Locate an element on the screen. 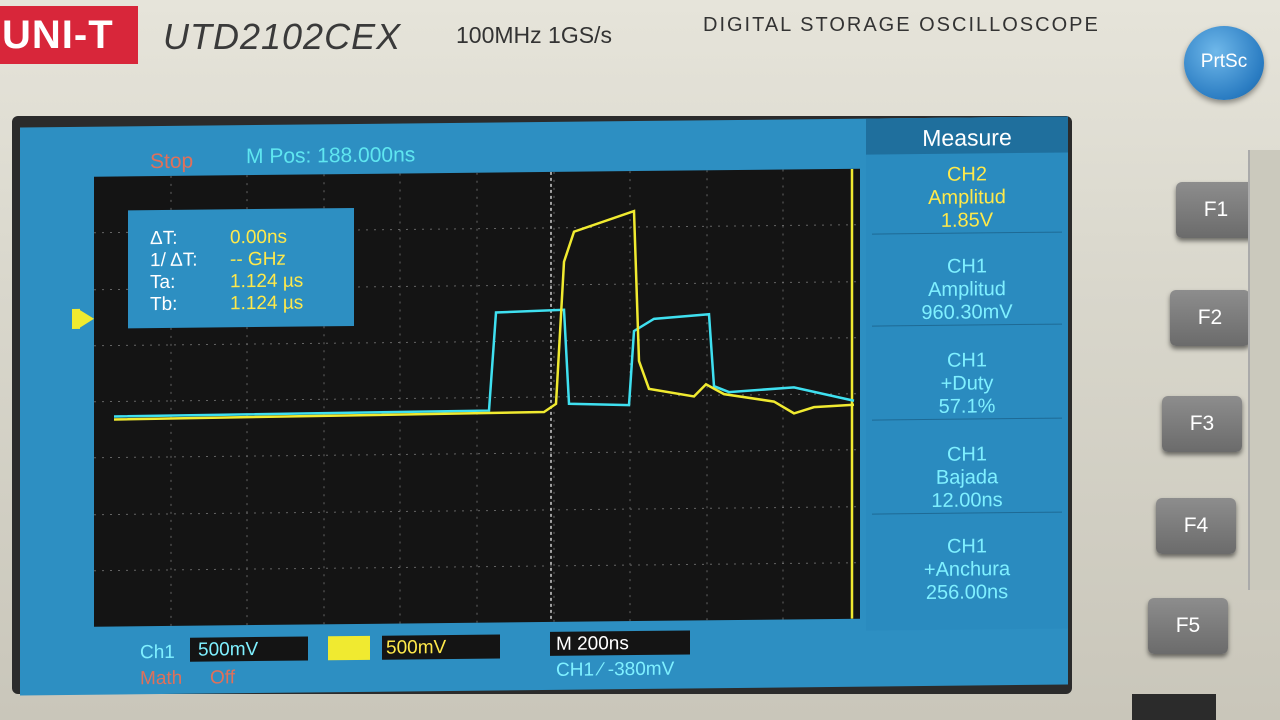  measure-item: CH1 +Duty 57.1% is located at coordinates (967, 384).